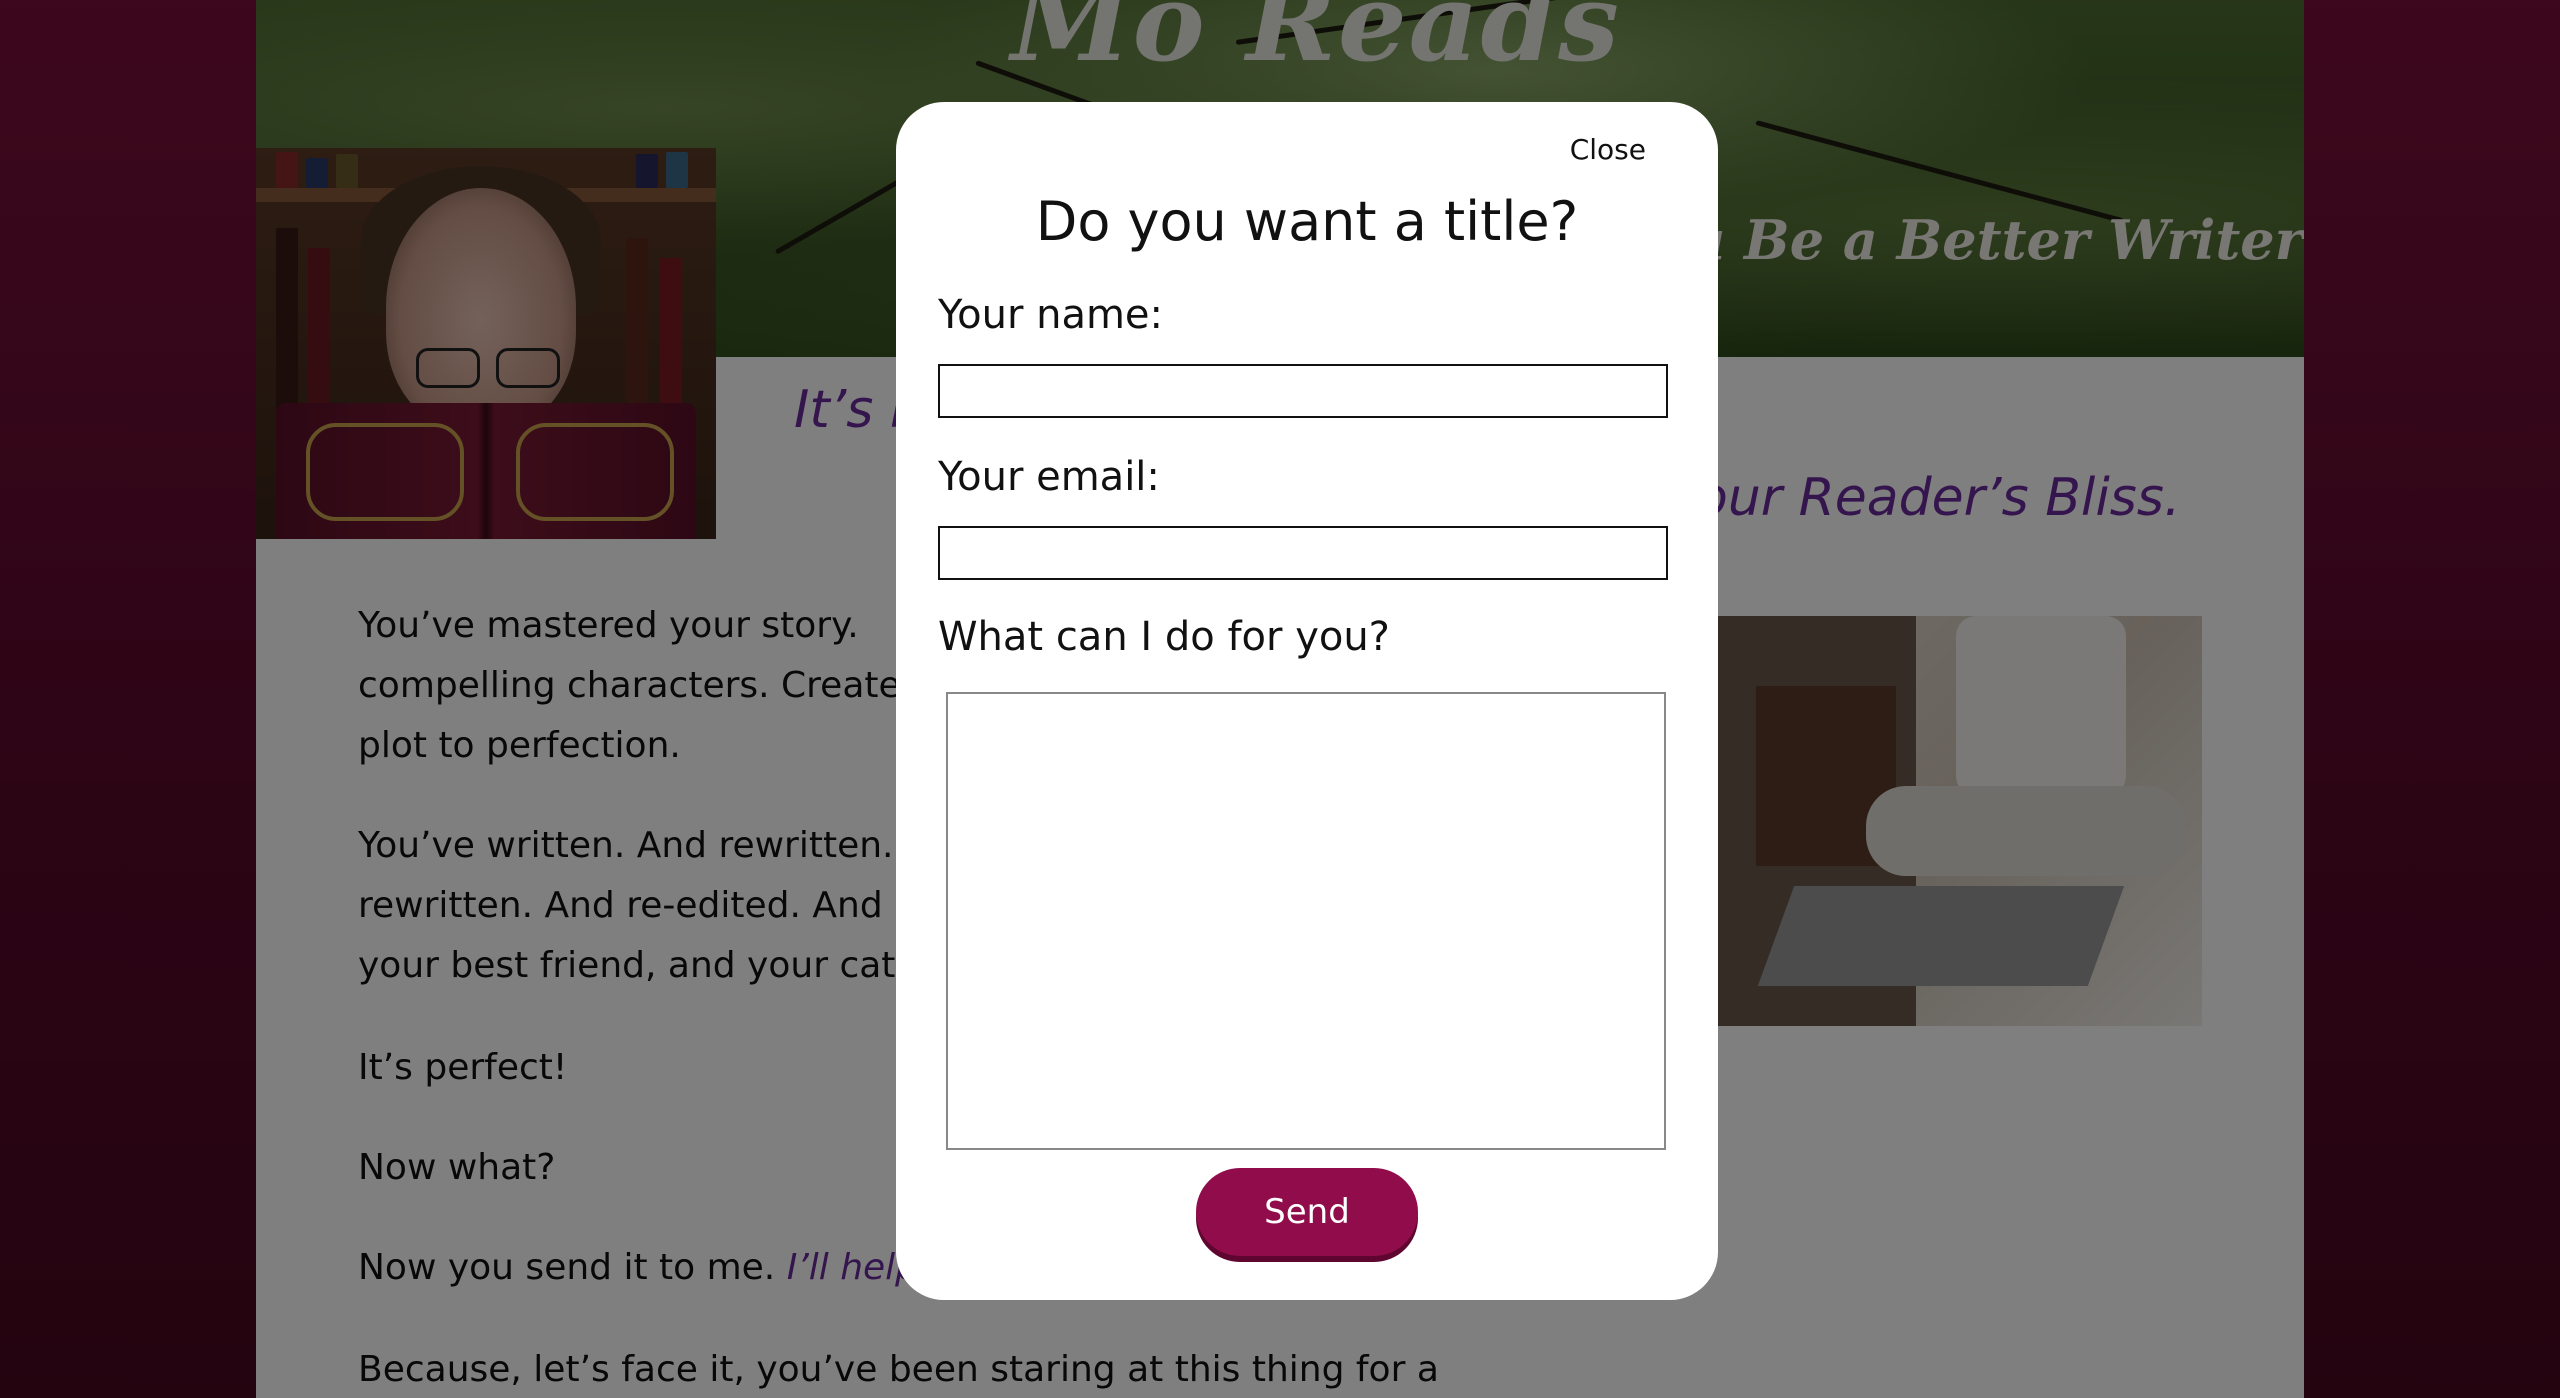 The image size is (2560, 1398). I want to click on message-textarea, so click(1306, 921).